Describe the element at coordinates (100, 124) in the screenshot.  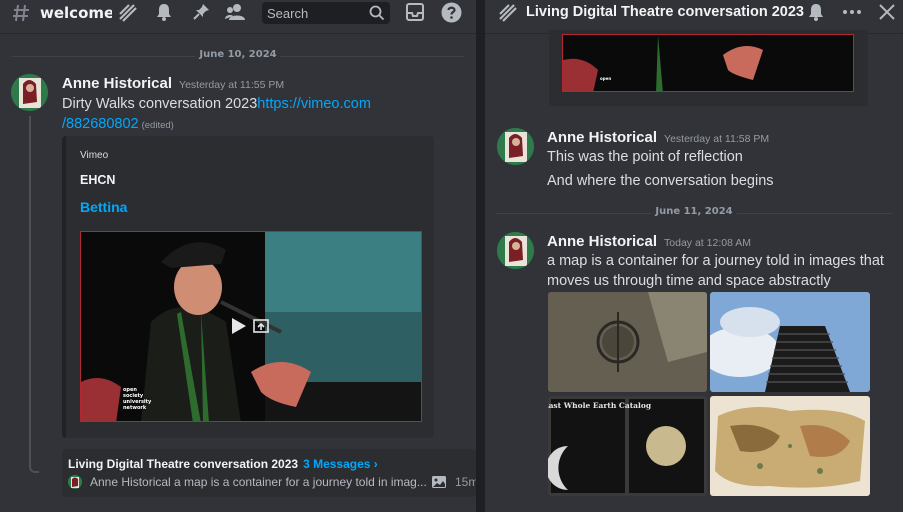
I see `vimeo-link-cont: /882680802` at that location.